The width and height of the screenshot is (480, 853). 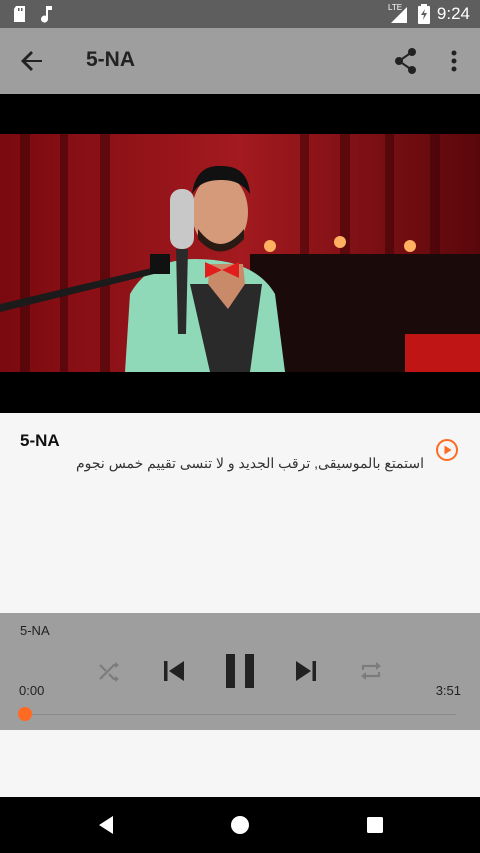 I want to click on nav-home-button, so click(x=240, y=825).